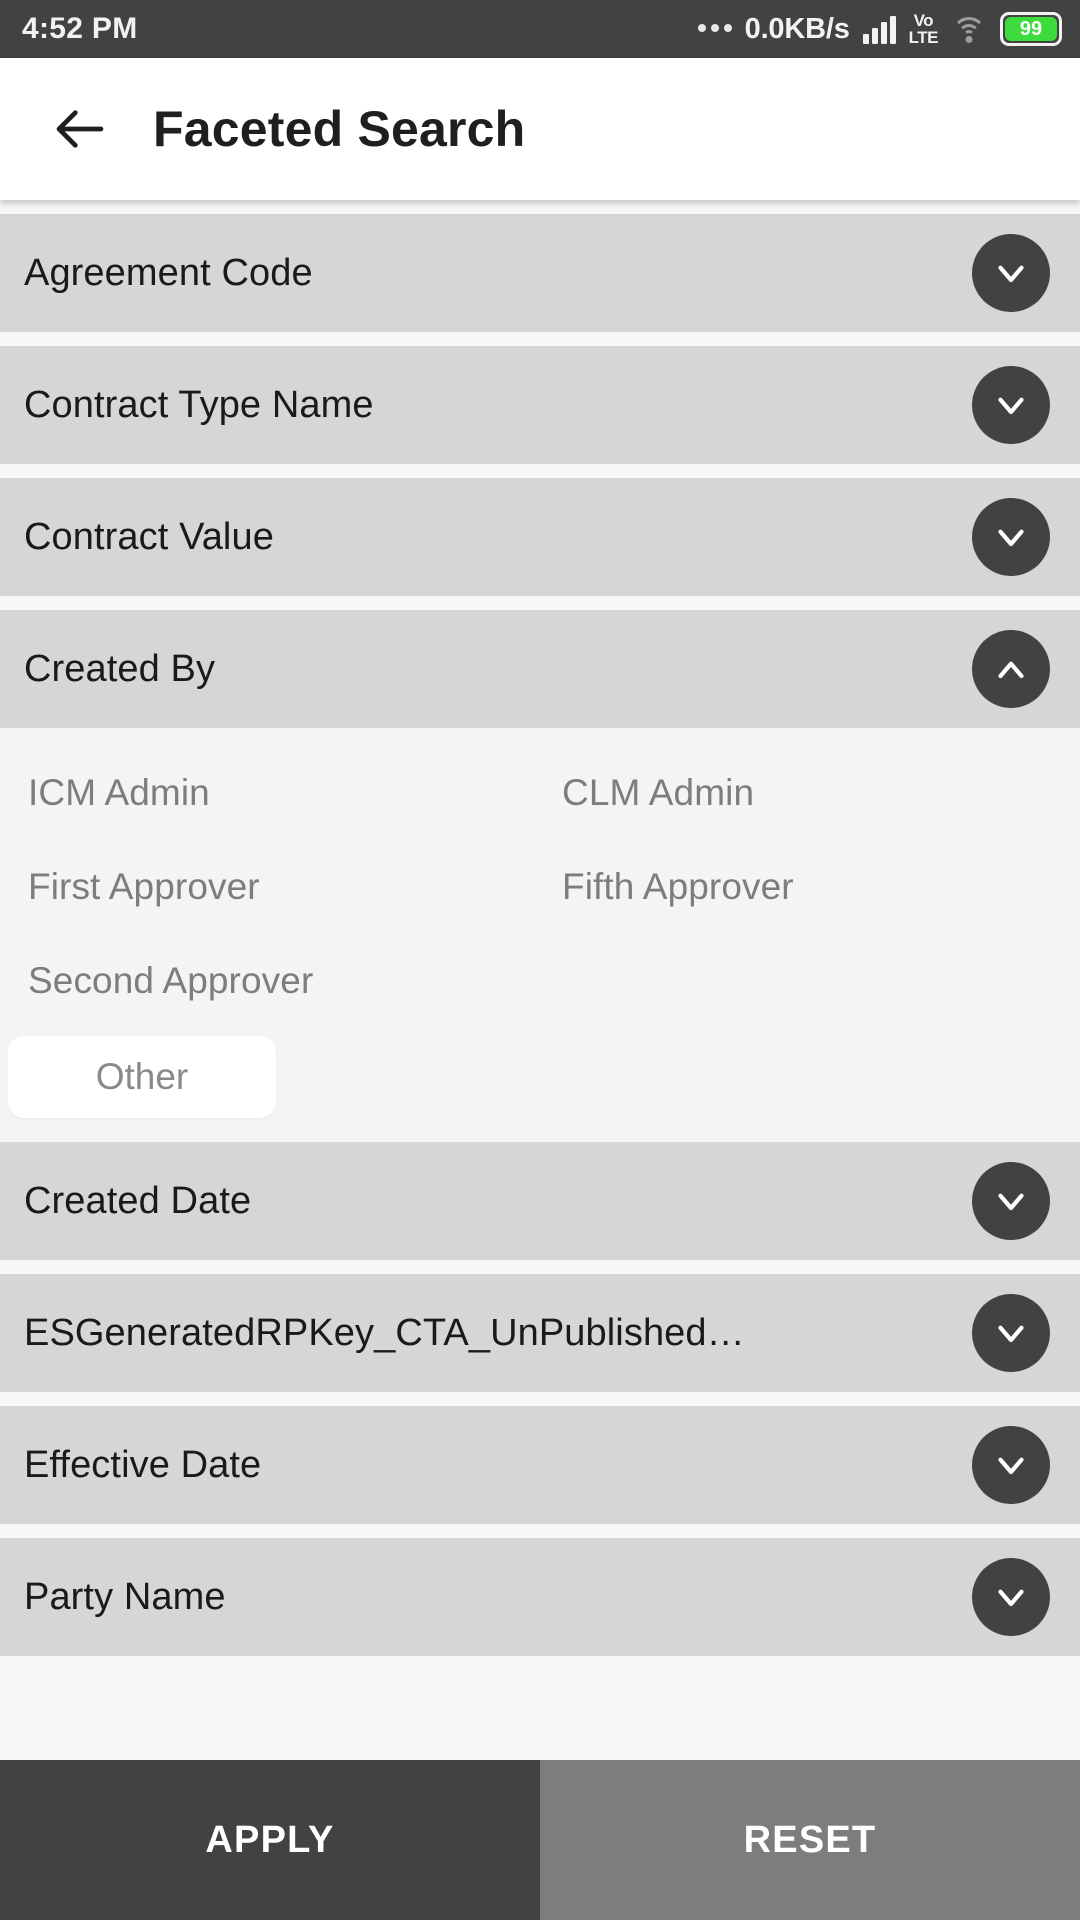 The width and height of the screenshot is (1080, 1920). I want to click on facet-option: First Approver, so click(270, 887).